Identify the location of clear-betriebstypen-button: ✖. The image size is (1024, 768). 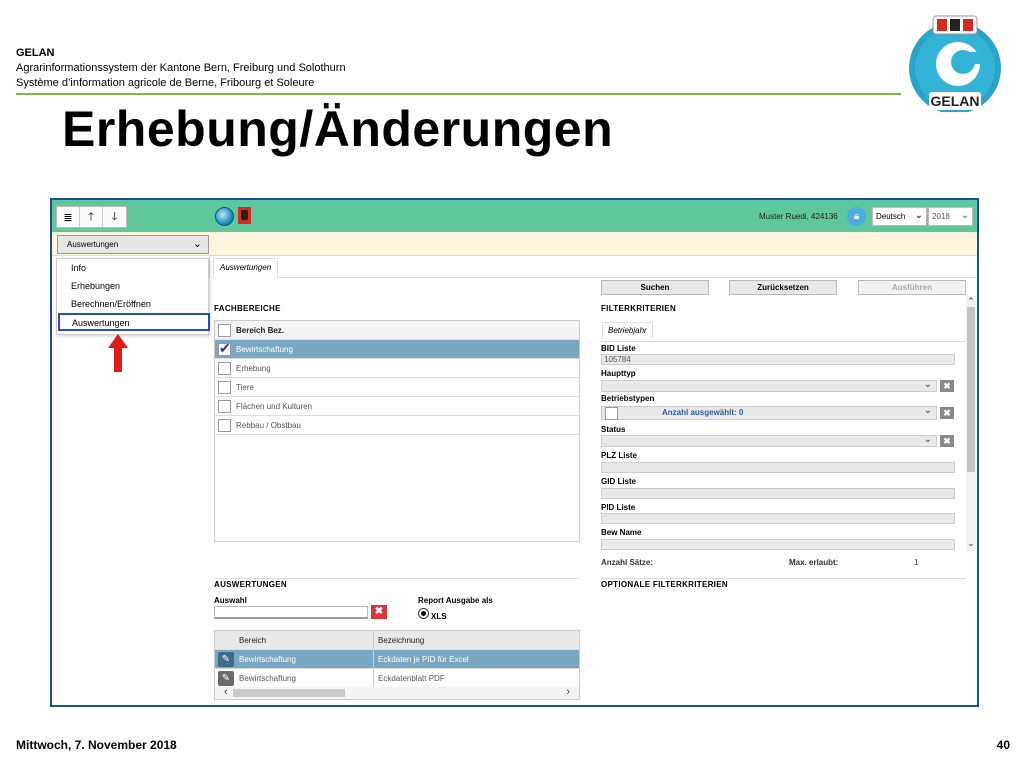
(947, 413).